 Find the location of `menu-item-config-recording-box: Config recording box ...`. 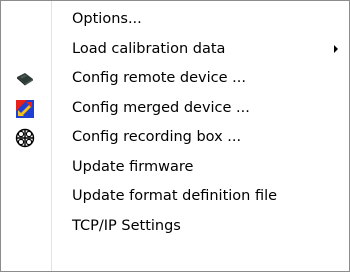

menu-item-config-recording-box: Config recording box ... is located at coordinates (175, 138).